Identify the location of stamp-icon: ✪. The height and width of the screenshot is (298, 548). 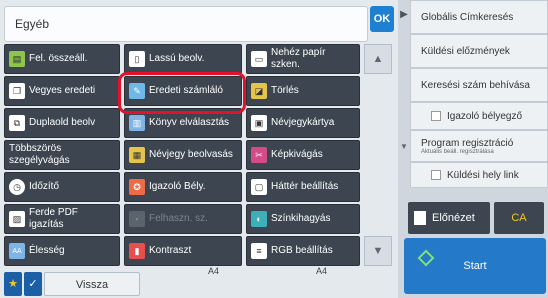
(137, 187).